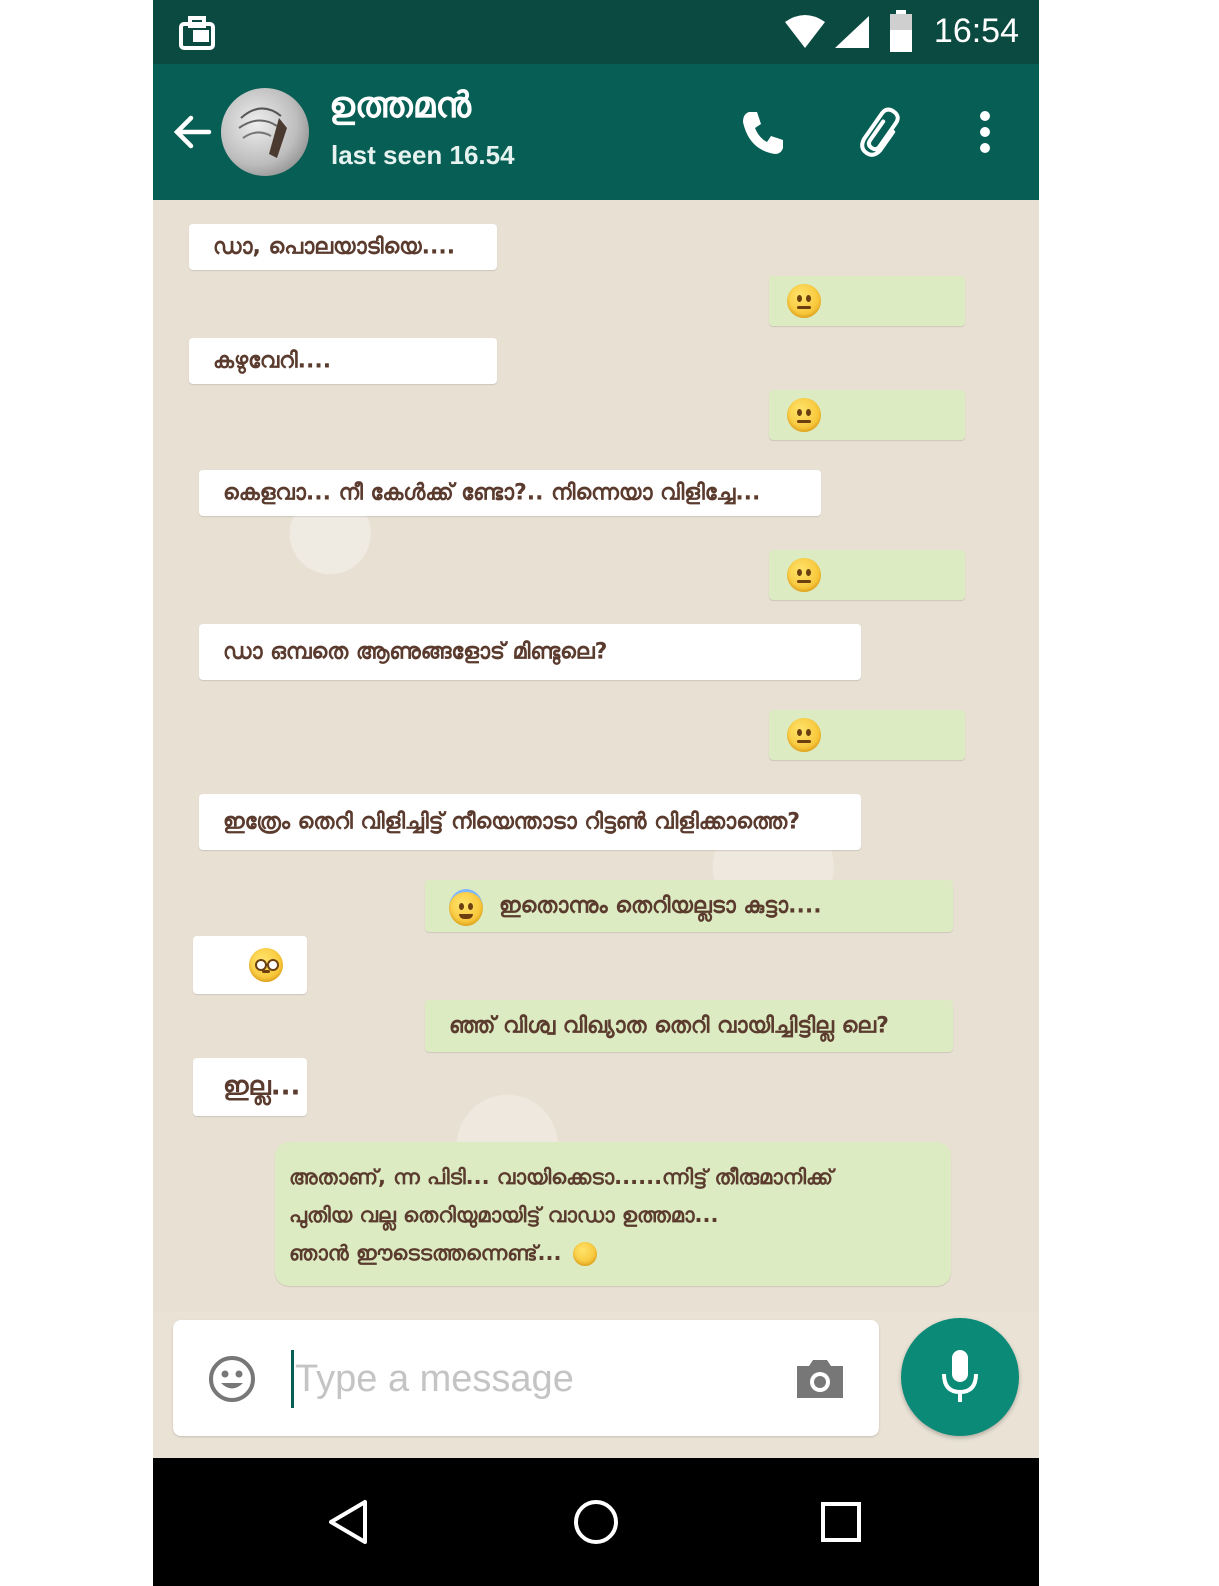 This screenshot has height=1586, width=1219. I want to click on last-seen: last seen 16.54, so click(423, 155).